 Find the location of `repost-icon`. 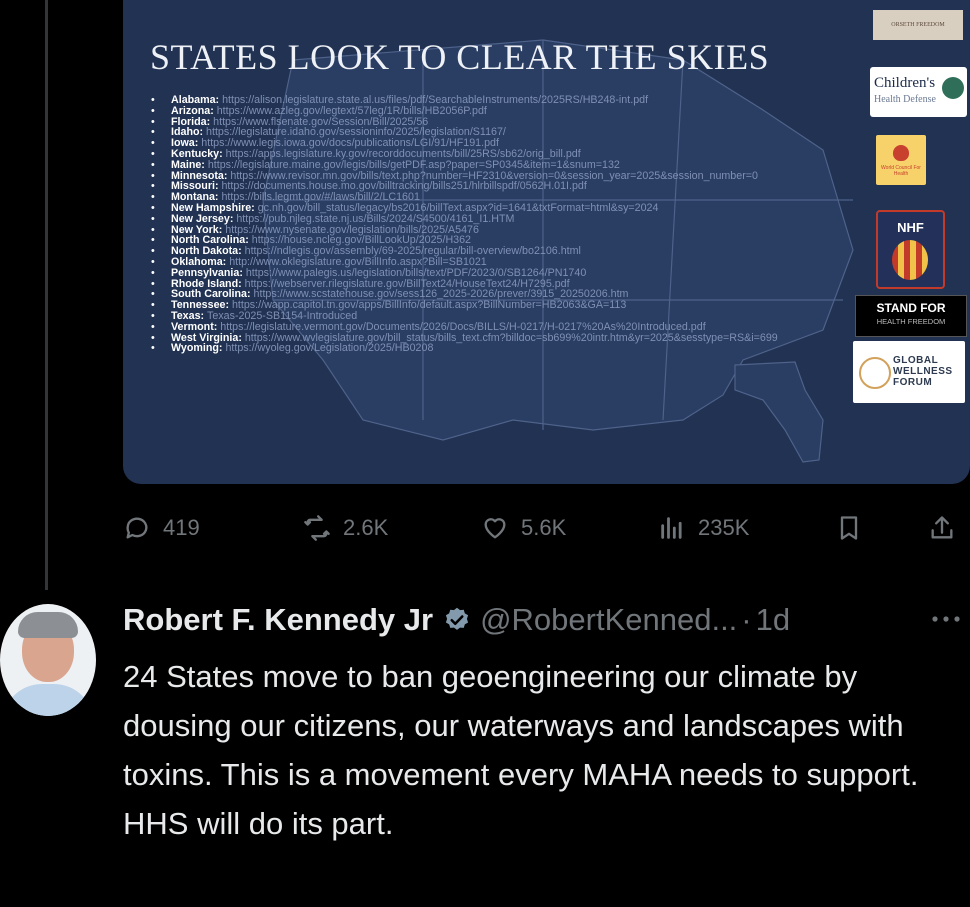

repost-icon is located at coordinates (317, 528).